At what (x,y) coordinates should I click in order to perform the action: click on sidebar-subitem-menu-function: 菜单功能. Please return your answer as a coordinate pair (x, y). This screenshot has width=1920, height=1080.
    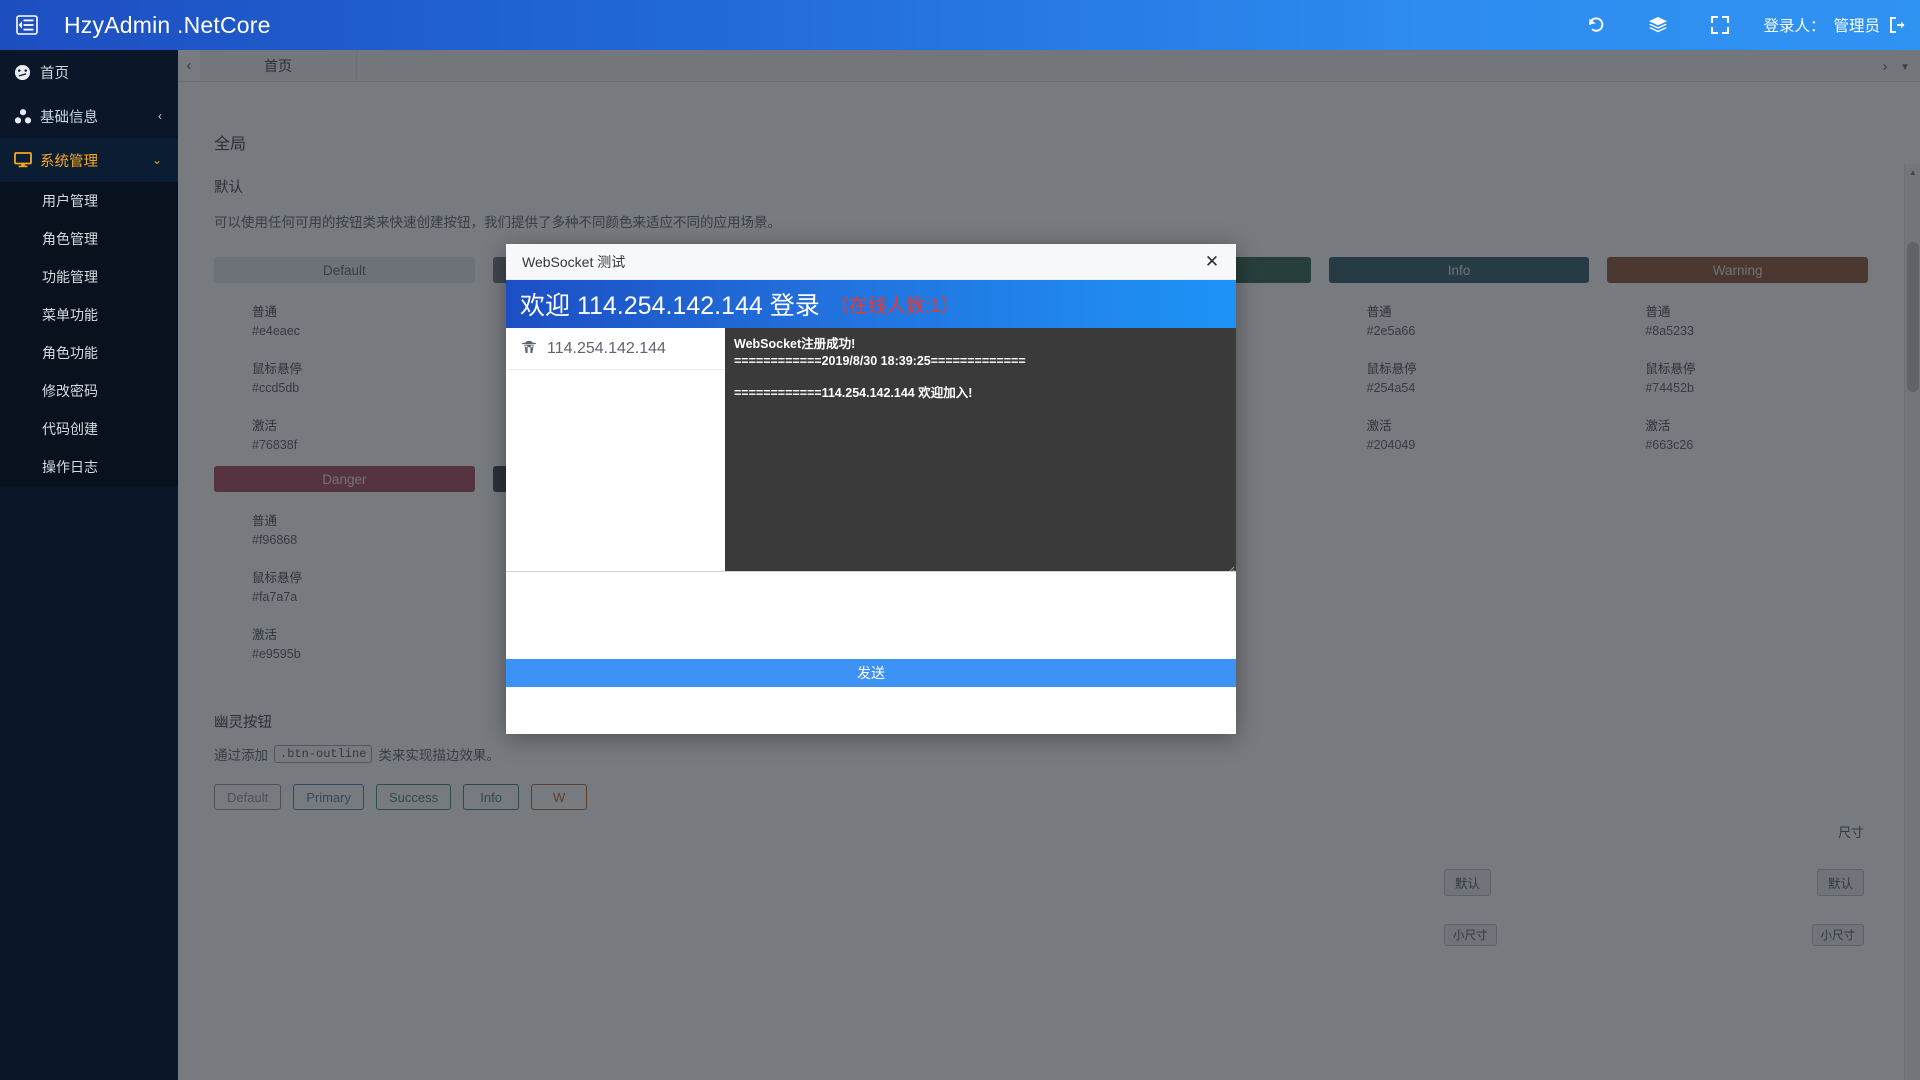
    Looking at the image, I should click on (89, 315).